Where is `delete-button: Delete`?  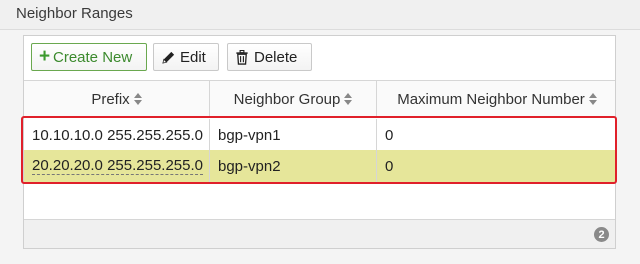
delete-button: Delete is located at coordinates (269, 57).